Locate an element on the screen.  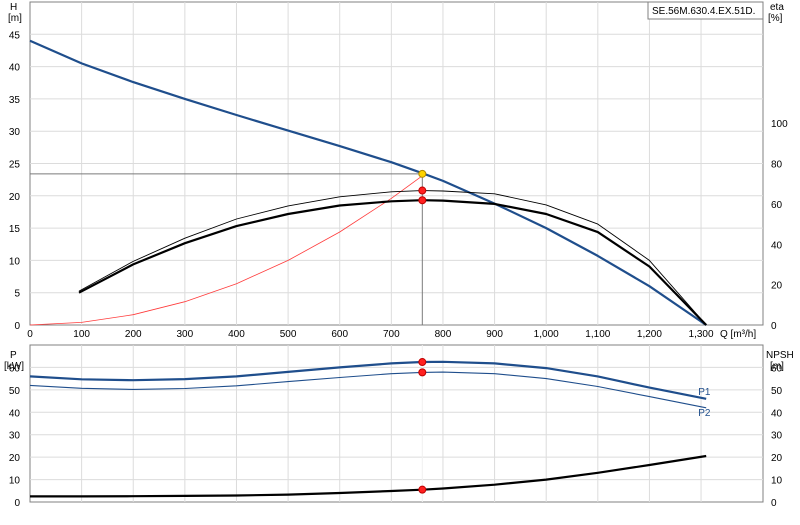
x-tick-label: 400 is located at coordinates (236, 334).